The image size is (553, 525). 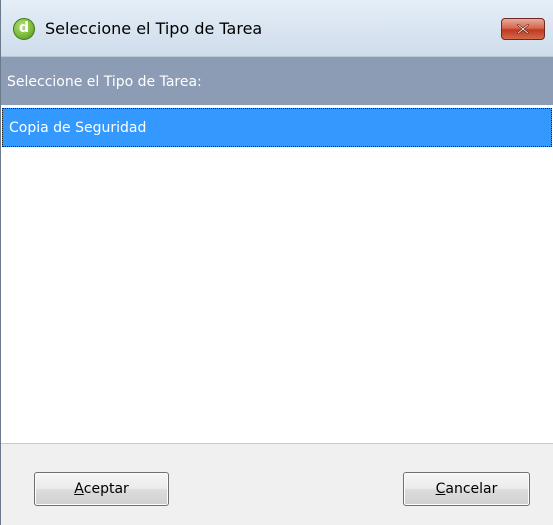 What do you see at coordinates (78, 128) in the screenshot?
I see `list-item-label: Copia de Seguridad` at bounding box center [78, 128].